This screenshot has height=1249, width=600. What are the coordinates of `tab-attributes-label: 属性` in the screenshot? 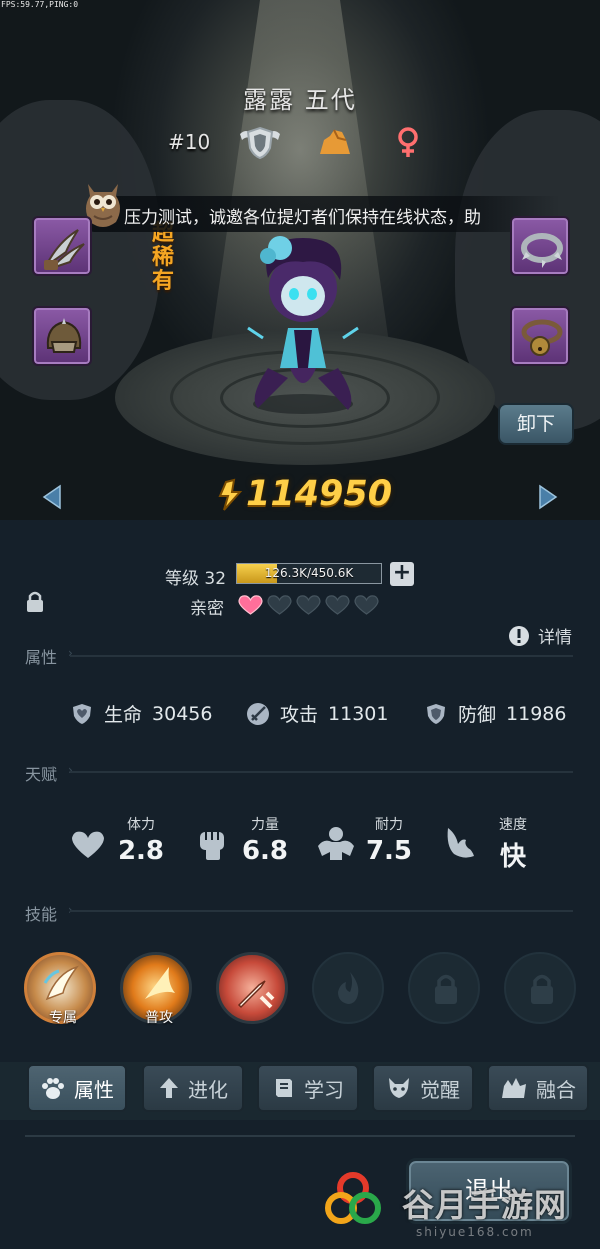 It's located at (94, 1089).